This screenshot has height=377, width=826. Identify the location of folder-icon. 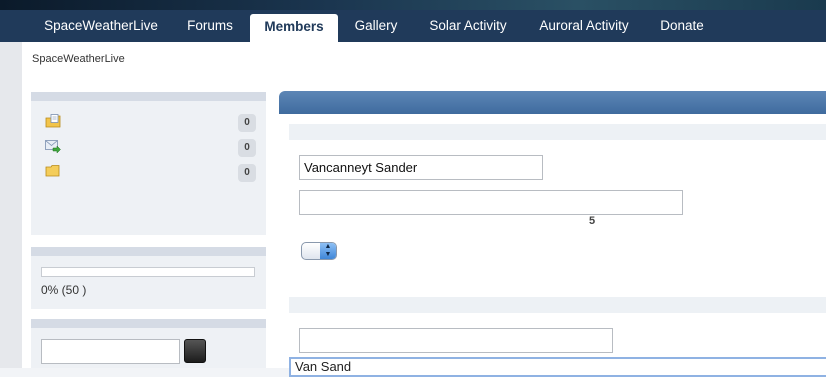
(53, 171).